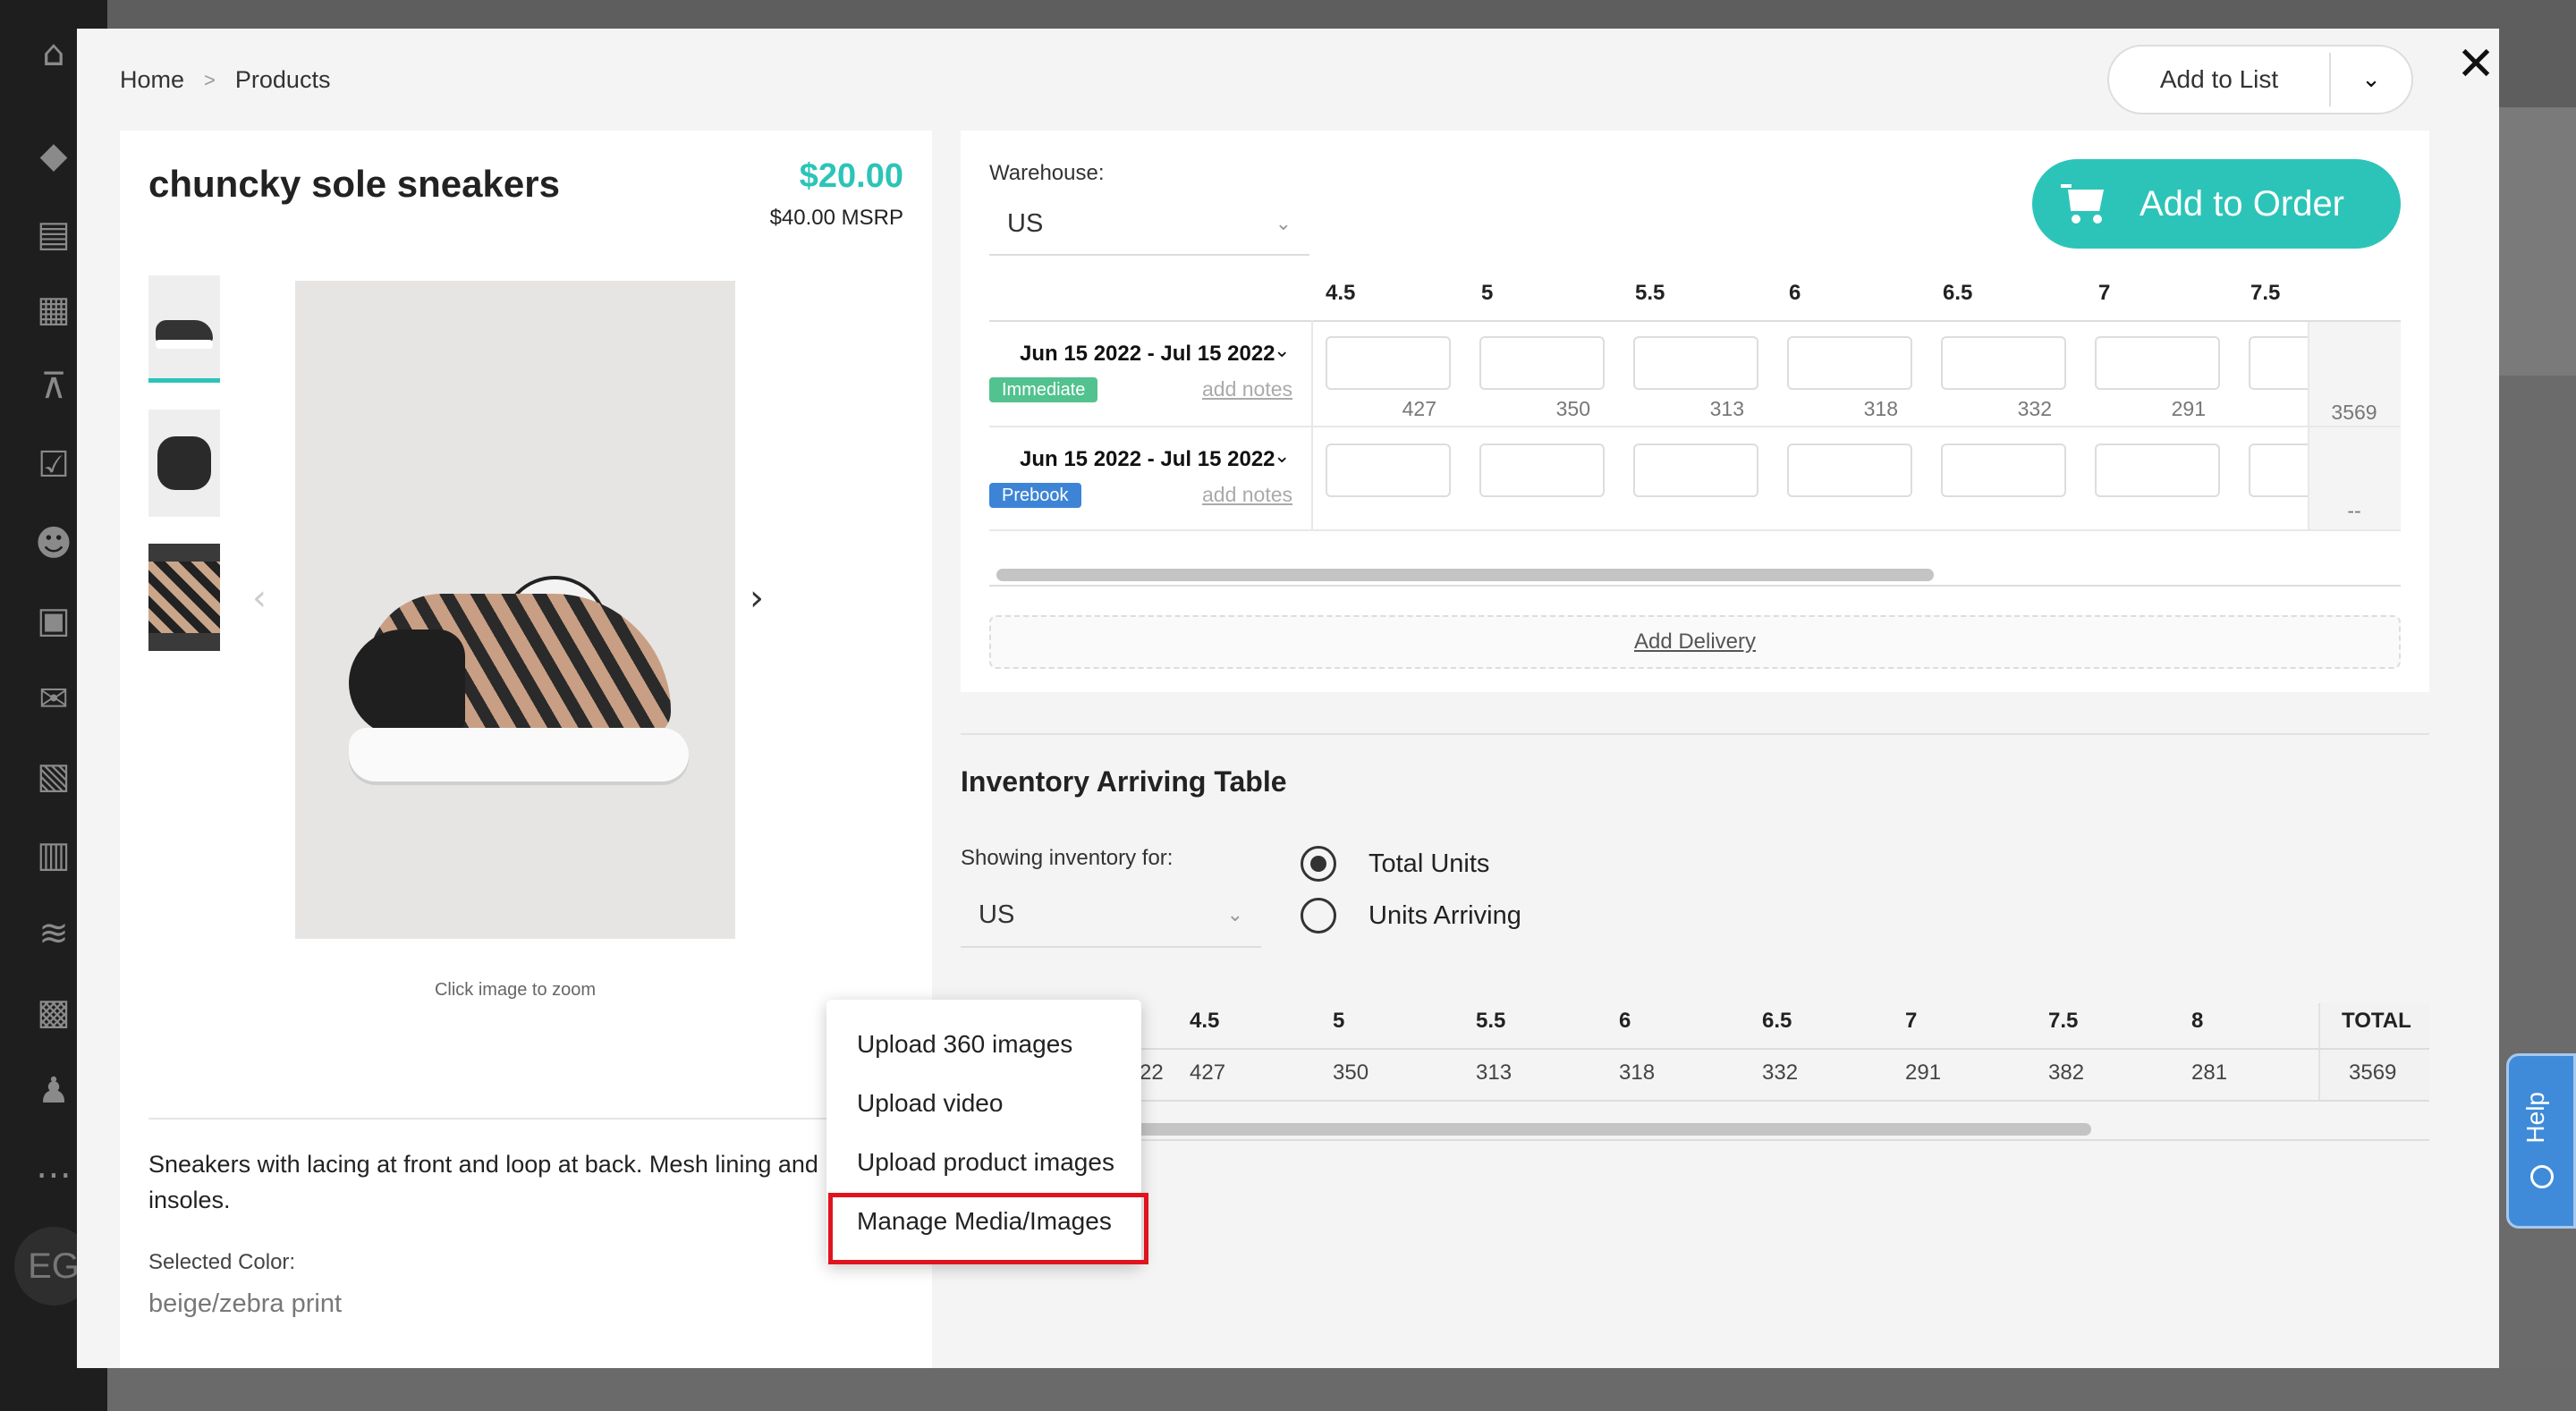 This screenshot has width=2576, height=1411. What do you see at coordinates (2476, 64) in the screenshot?
I see `close-icon: ✕` at bounding box center [2476, 64].